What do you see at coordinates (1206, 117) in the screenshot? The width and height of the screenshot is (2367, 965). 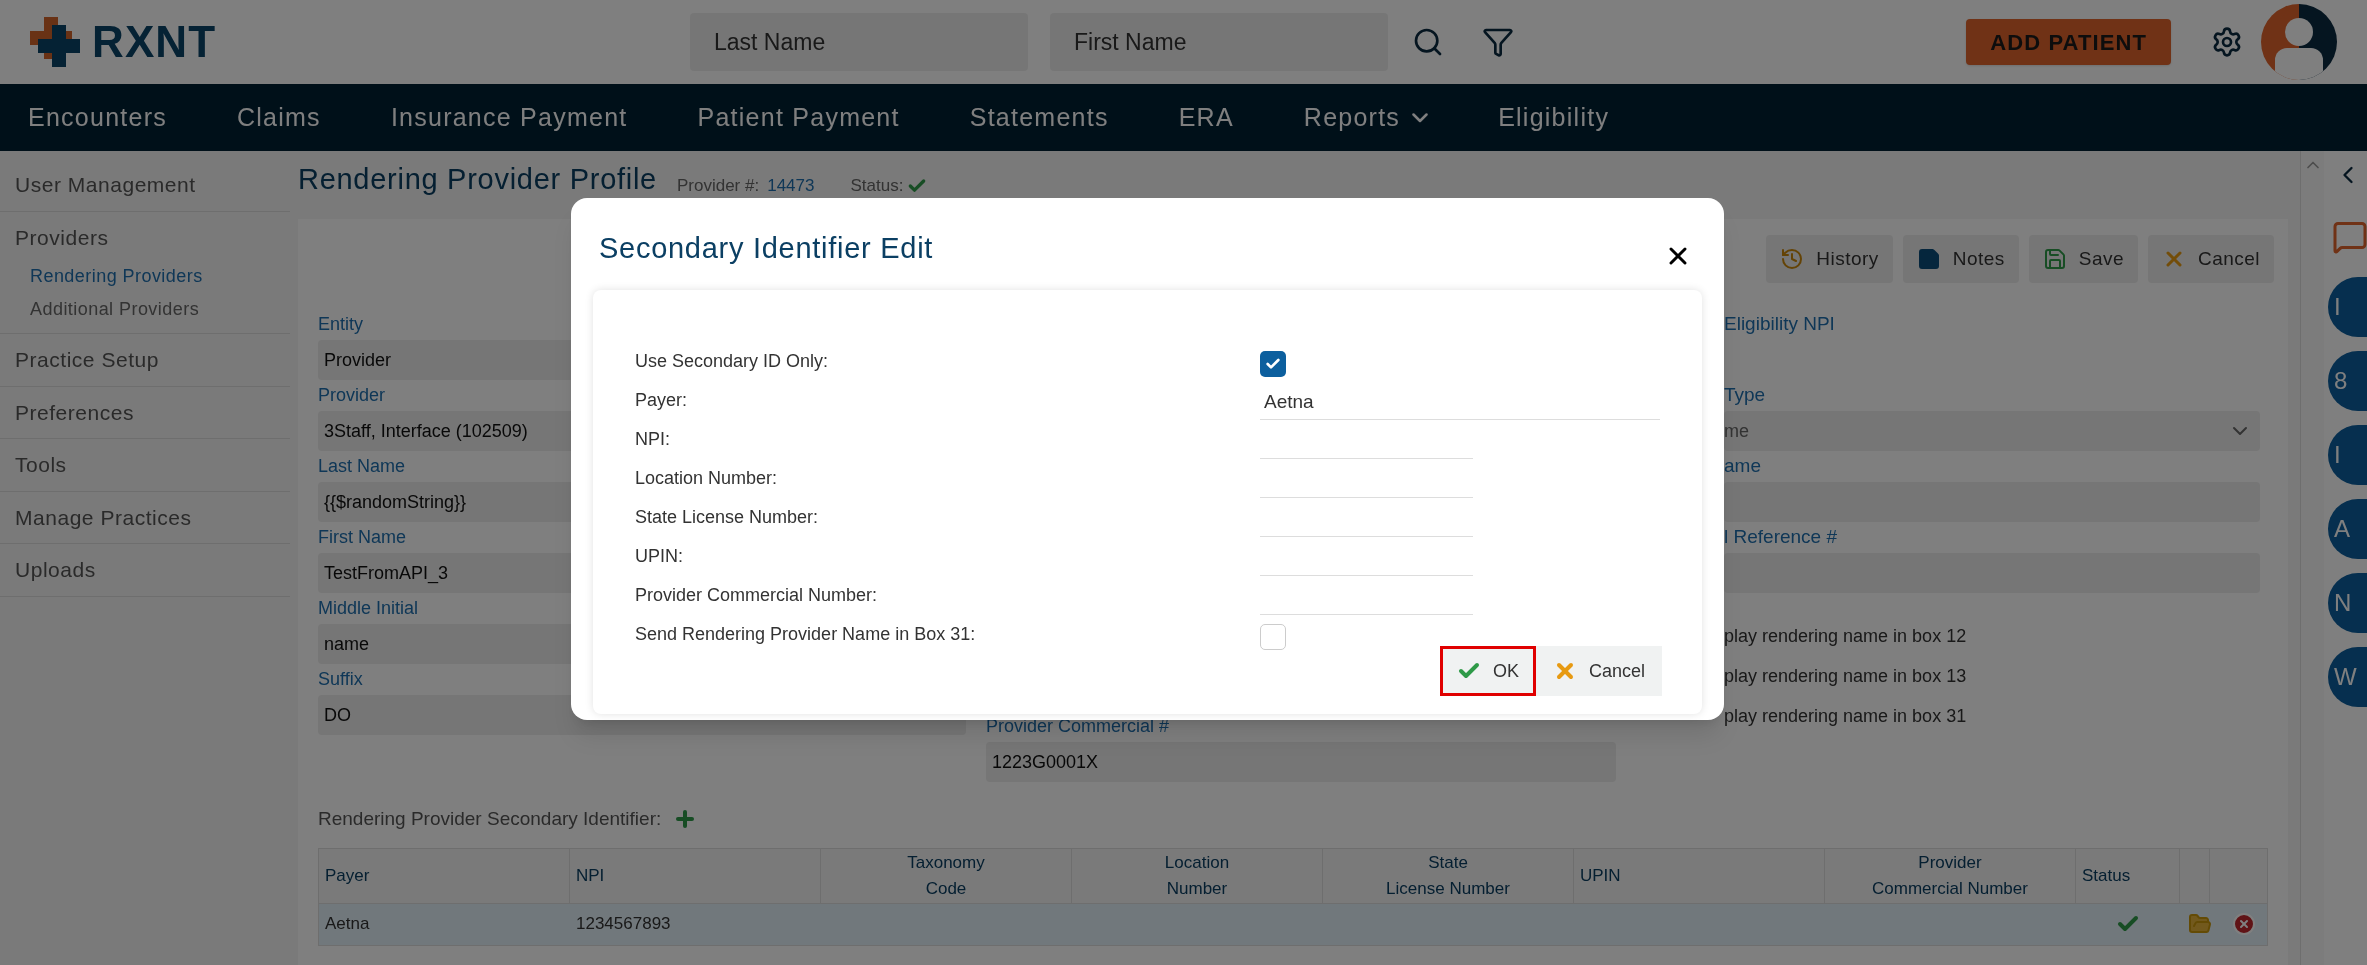 I see `nav-item: ERA` at bounding box center [1206, 117].